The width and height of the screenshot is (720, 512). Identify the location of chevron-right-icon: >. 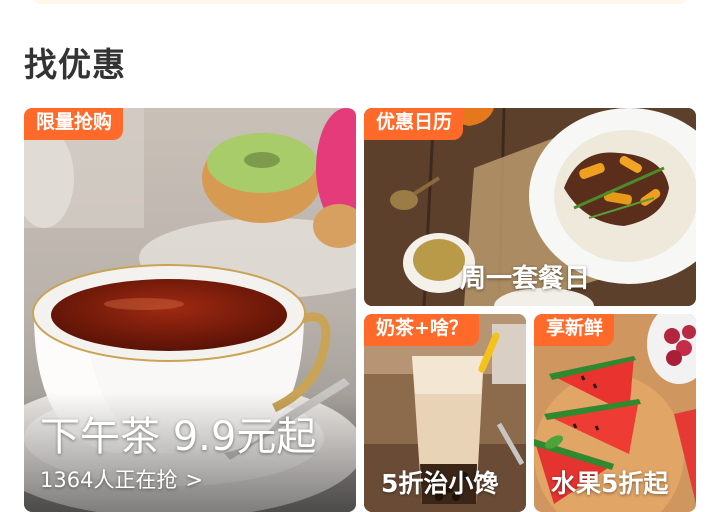
(194, 480).